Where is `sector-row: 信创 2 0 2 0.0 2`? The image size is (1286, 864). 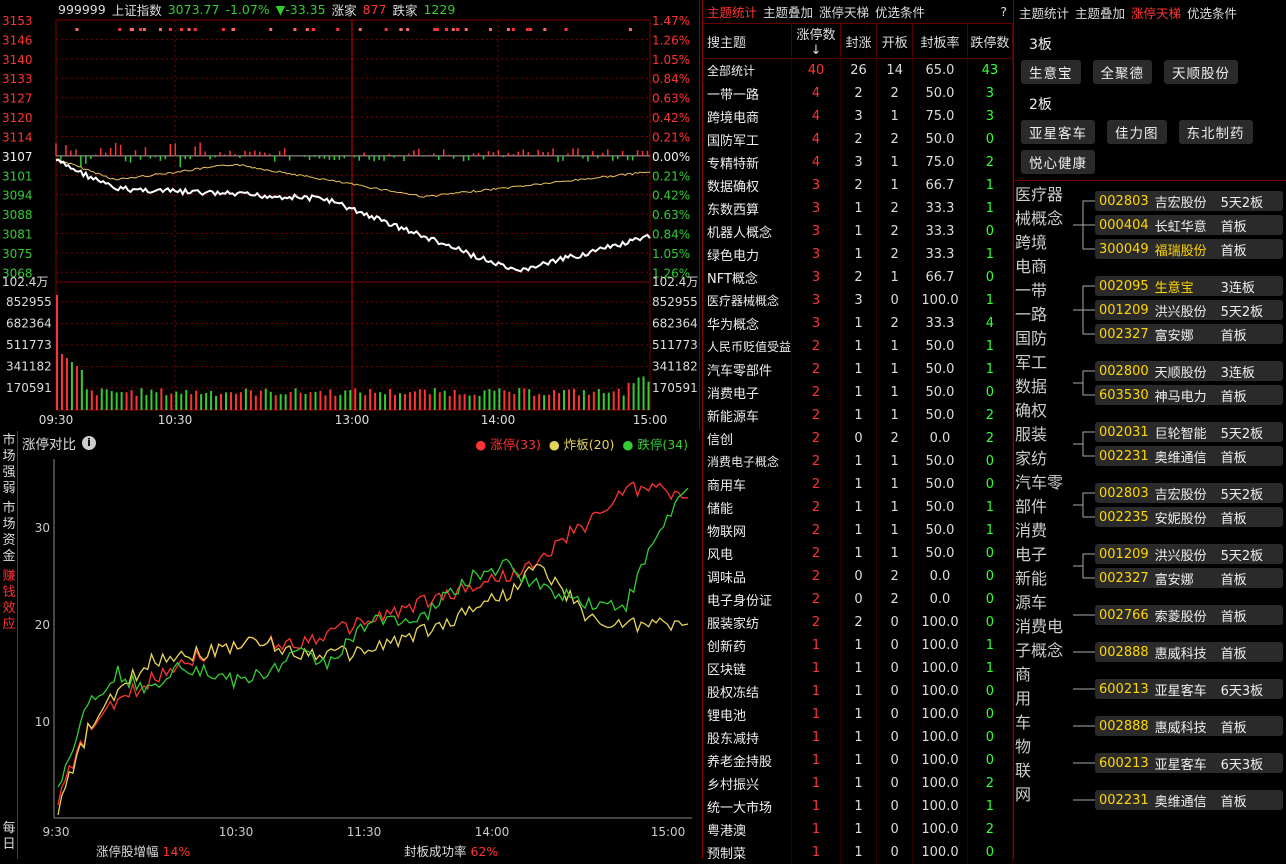 sector-row: 信创 2 0 2 0.0 2 is located at coordinates (858, 438).